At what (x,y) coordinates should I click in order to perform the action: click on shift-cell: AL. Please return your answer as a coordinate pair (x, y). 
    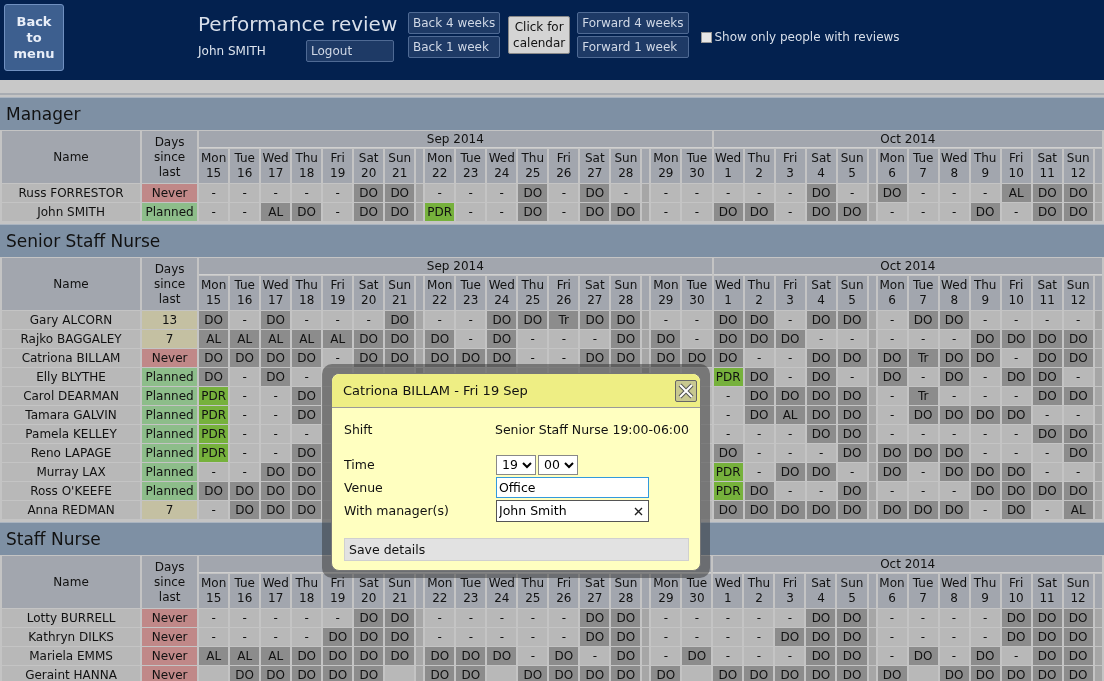
    Looking at the image, I should click on (1078, 510).